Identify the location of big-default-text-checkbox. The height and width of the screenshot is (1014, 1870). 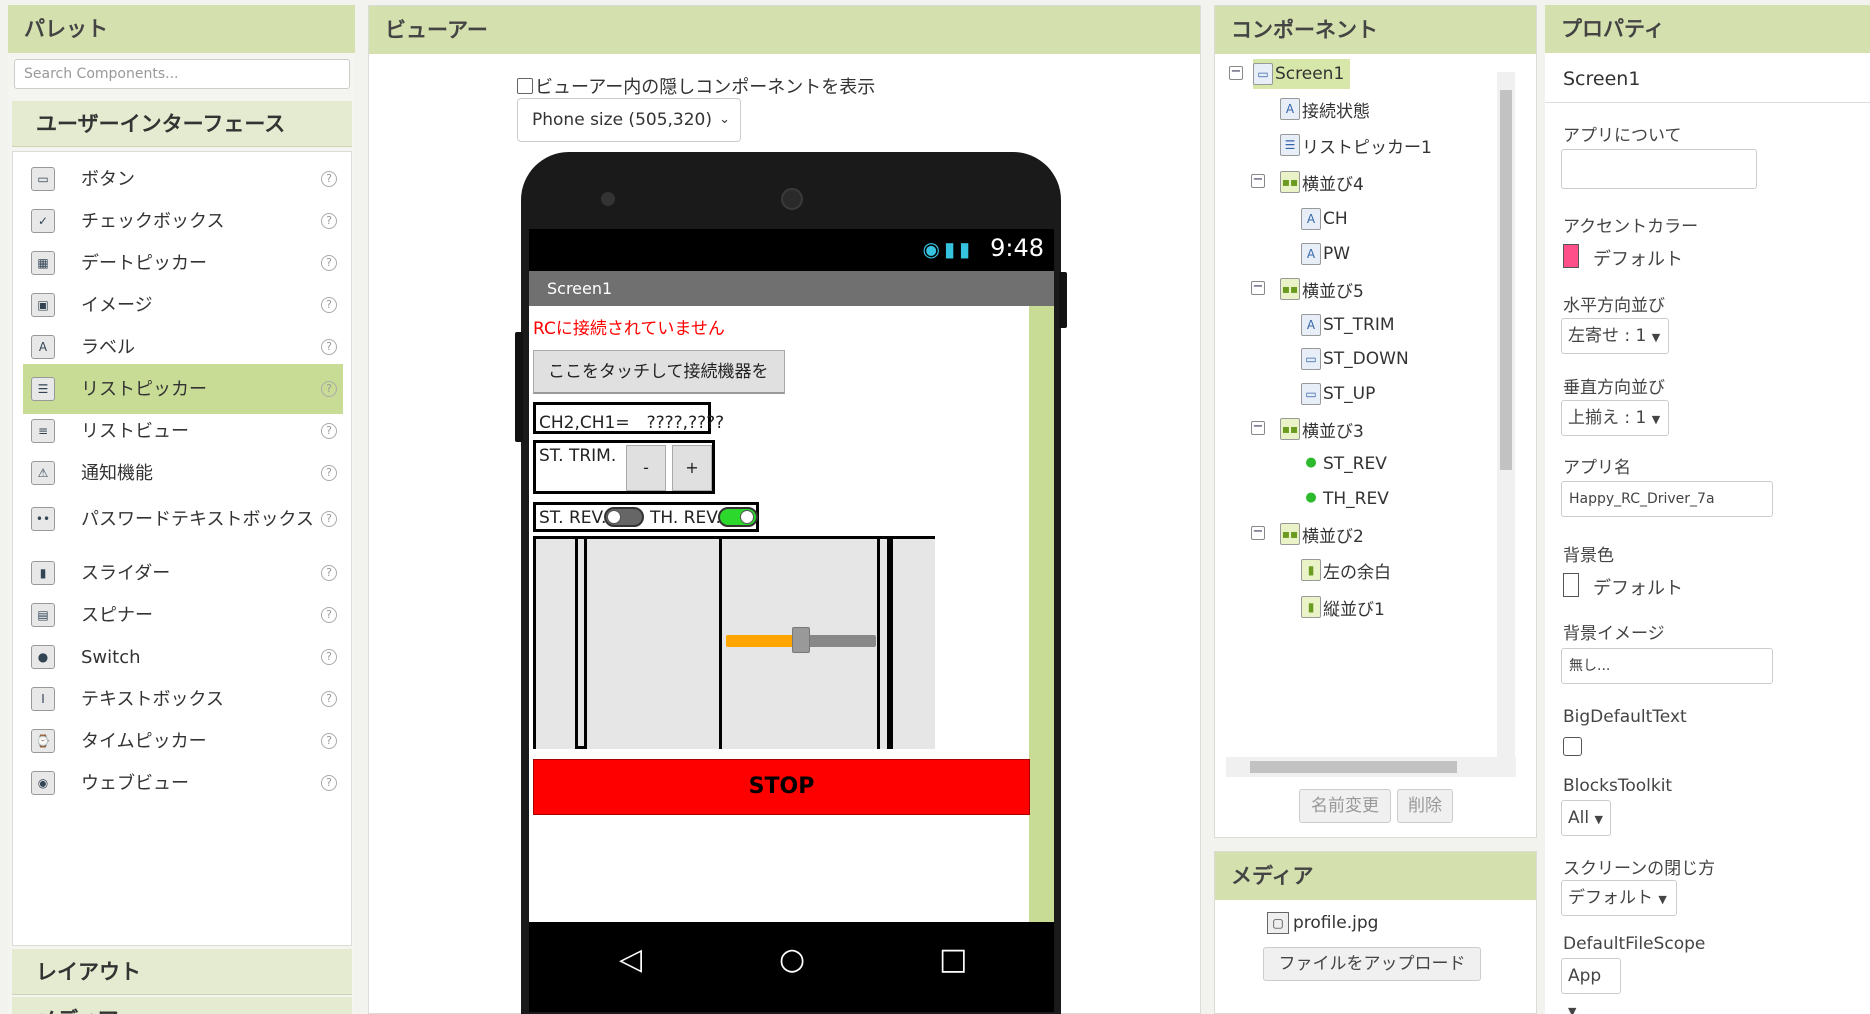
(1572, 746).